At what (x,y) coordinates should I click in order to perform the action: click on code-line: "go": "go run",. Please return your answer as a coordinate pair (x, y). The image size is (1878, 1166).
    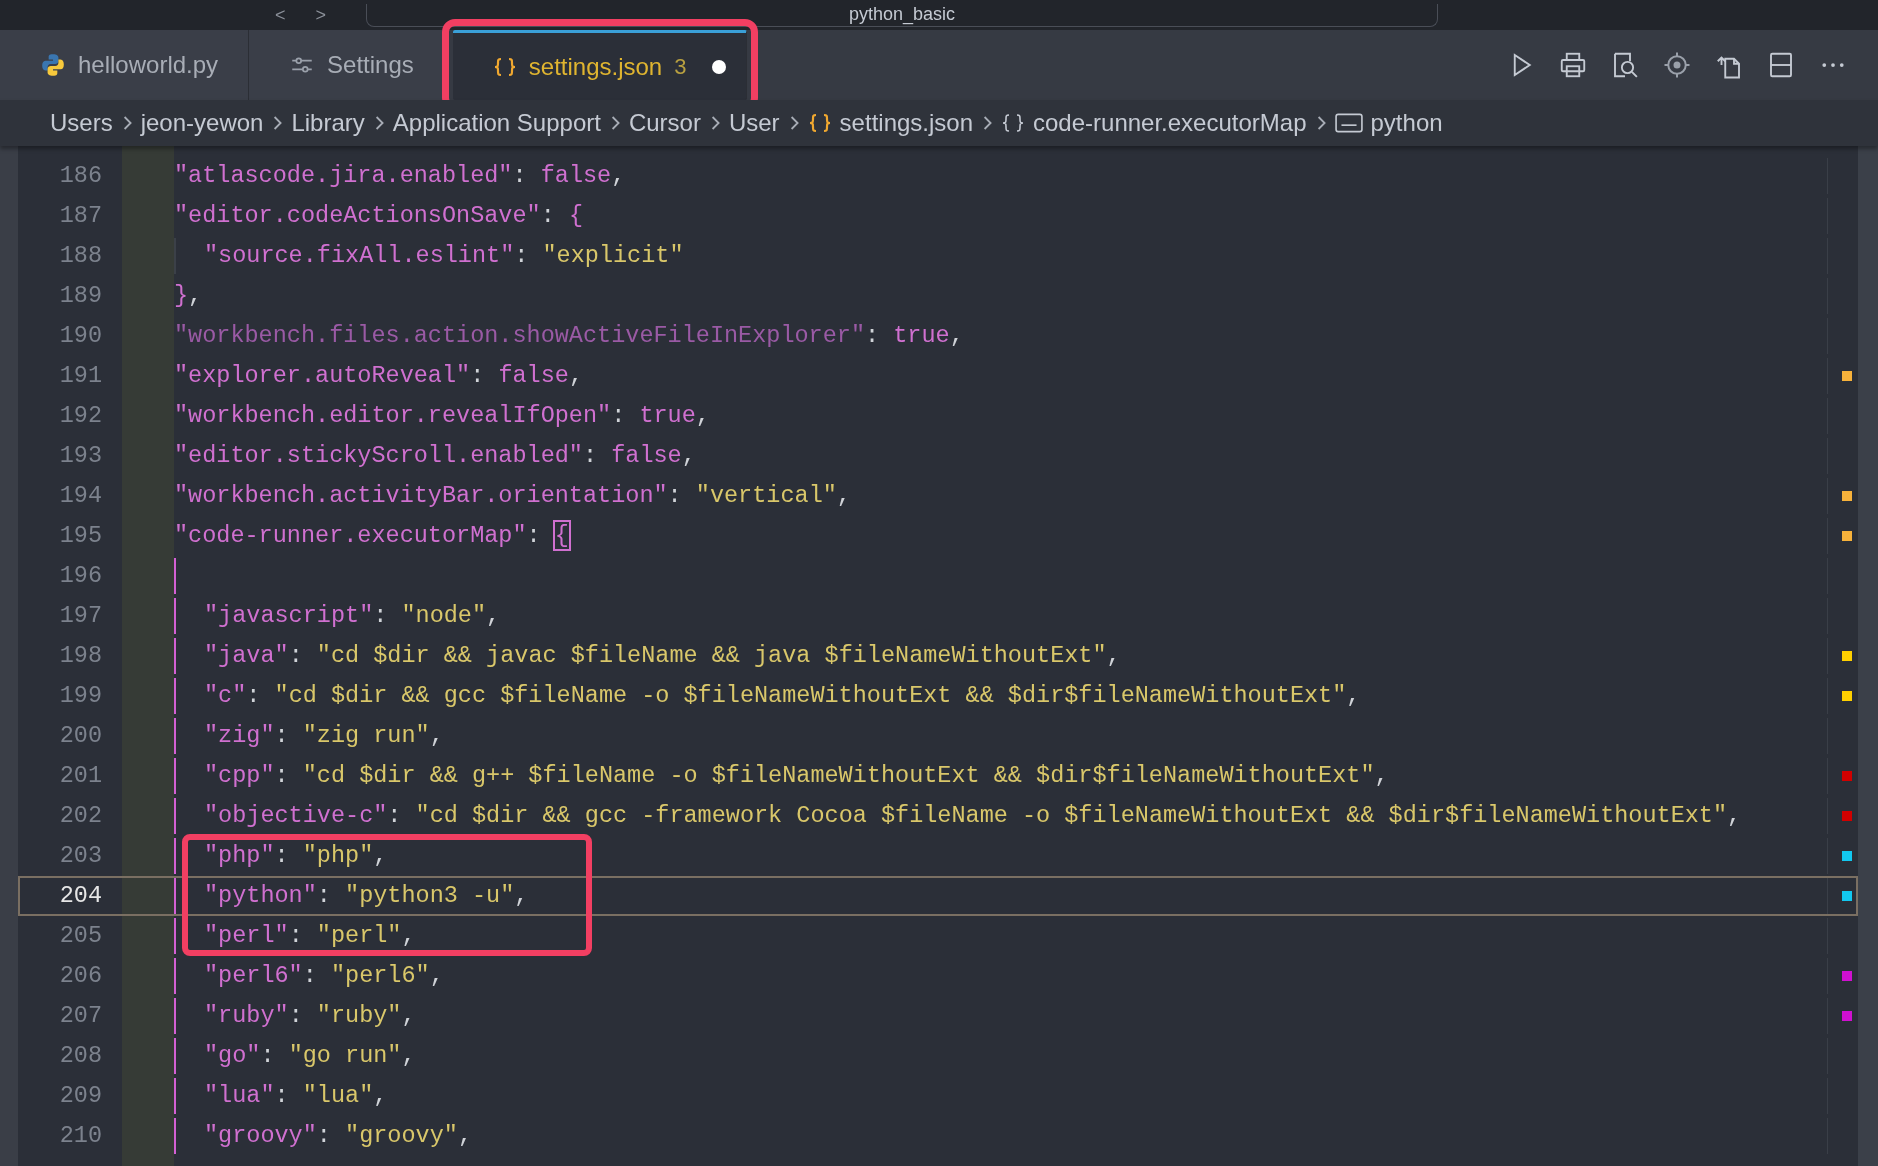
    Looking at the image, I should click on (310, 1056).